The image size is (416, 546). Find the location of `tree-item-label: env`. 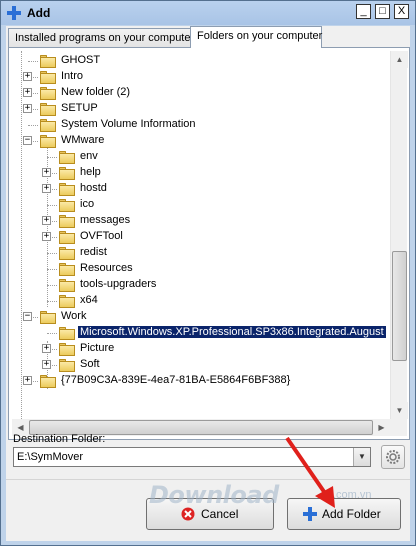

tree-item-label: env is located at coordinates (89, 156).